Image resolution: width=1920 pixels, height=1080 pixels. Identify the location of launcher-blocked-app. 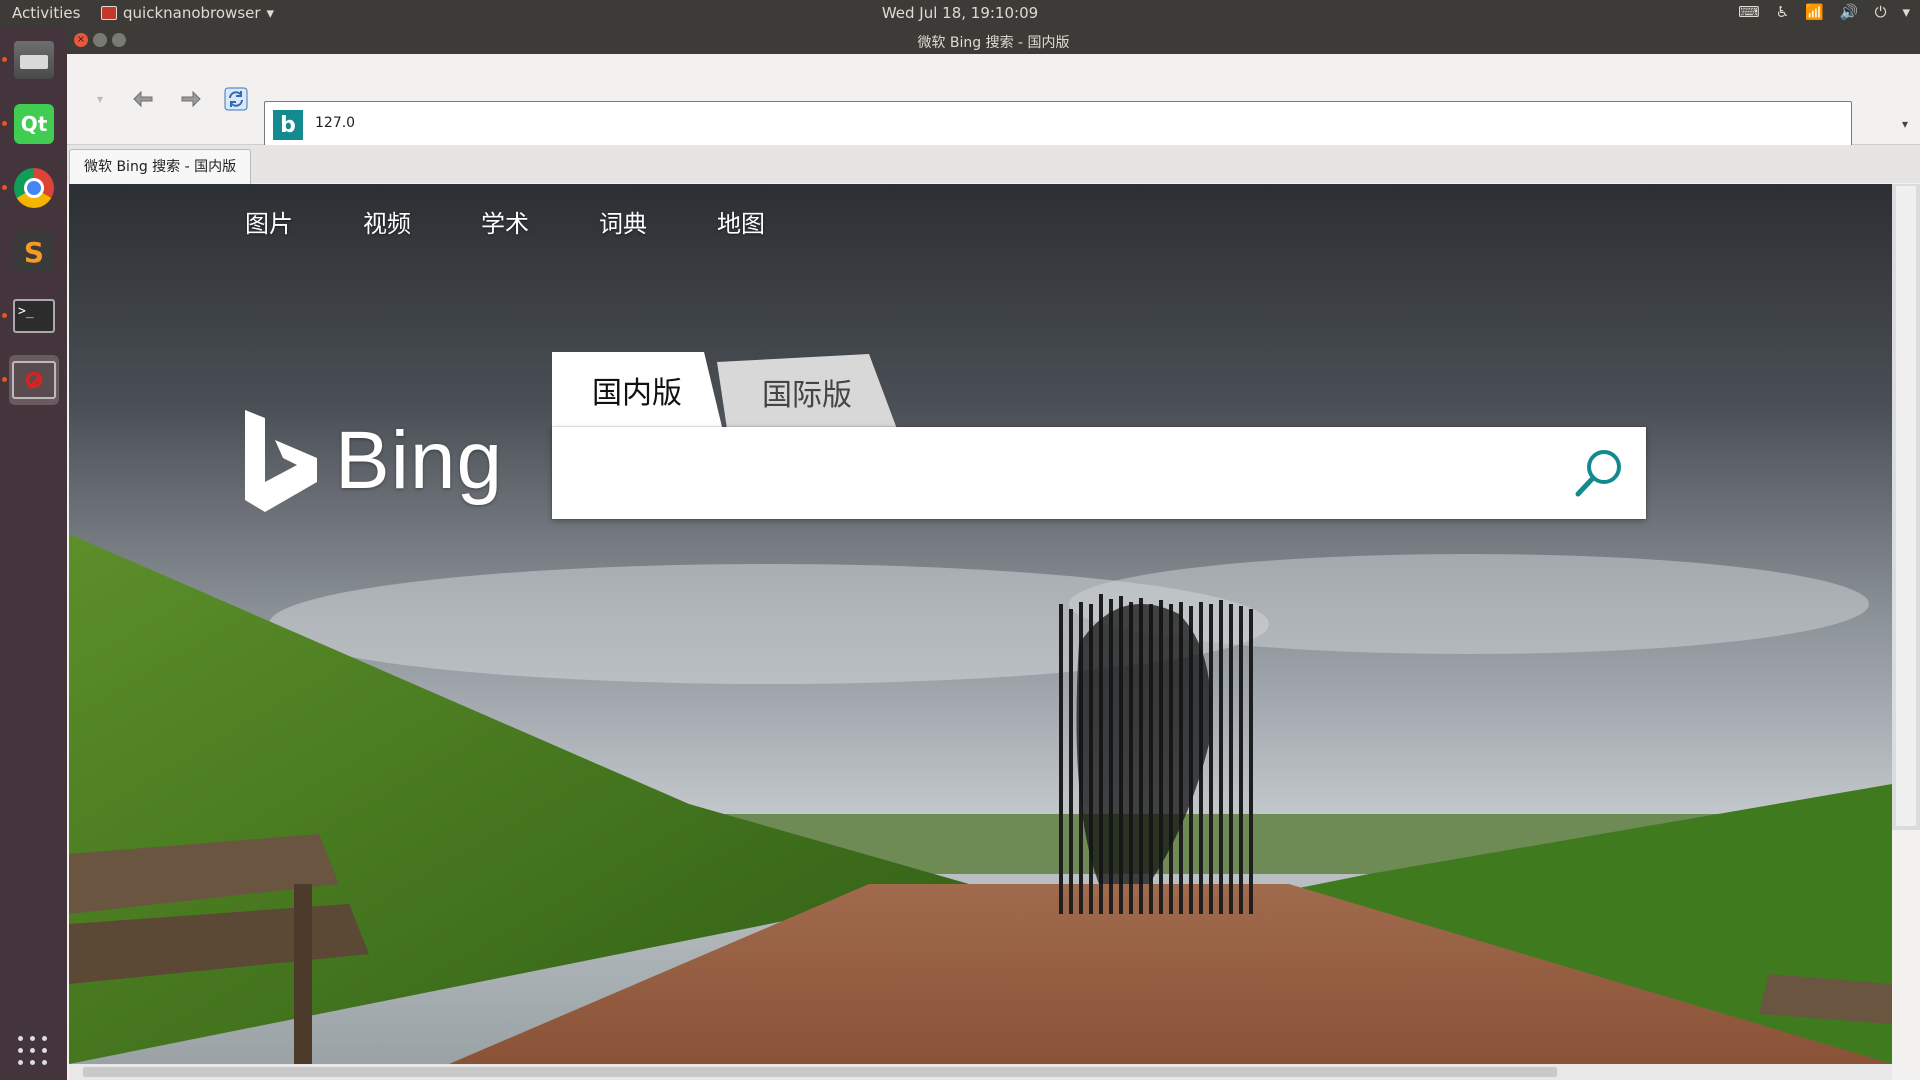
(30, 380).